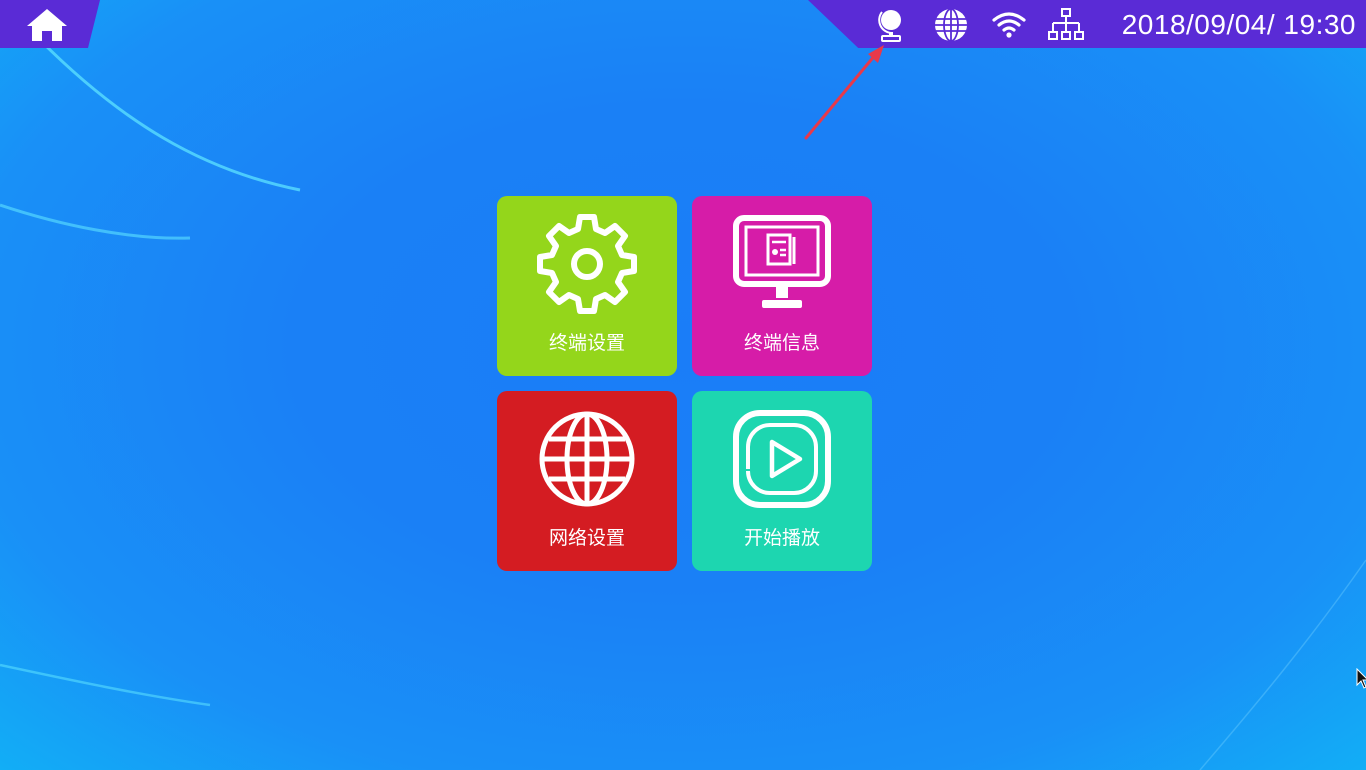 The width and height of the screenshot is (1366, 770). I want to click on tile-label: 网络设置, so click(586, 538).